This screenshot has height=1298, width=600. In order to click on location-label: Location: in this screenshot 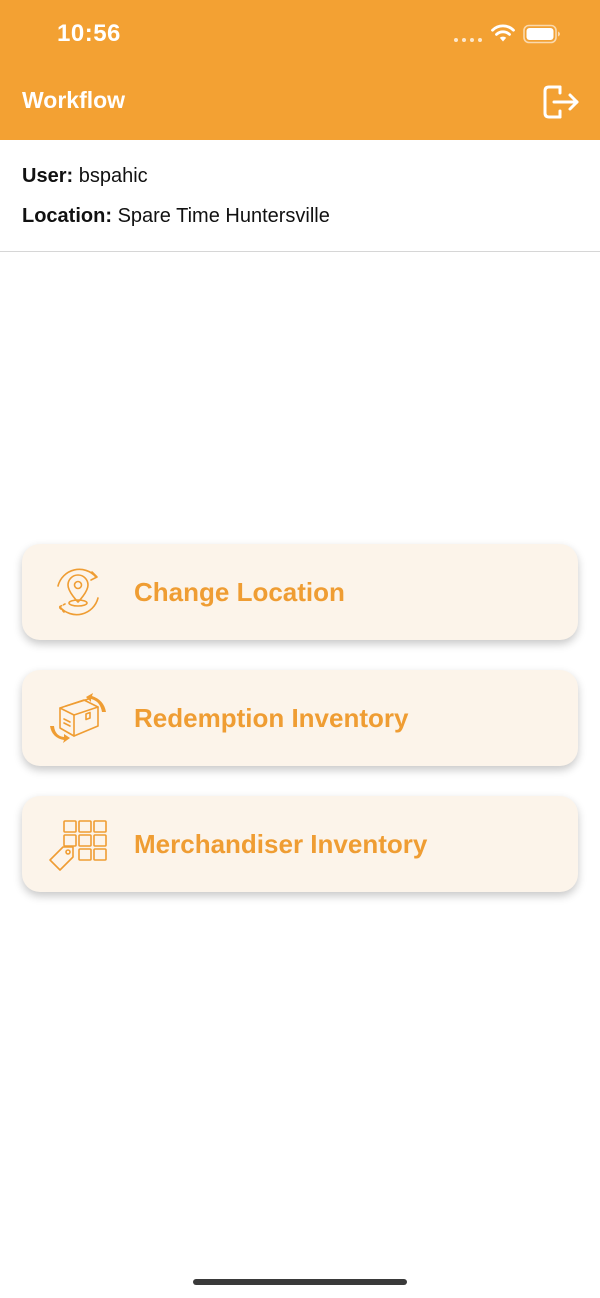, I will do `click(67, 216)`.